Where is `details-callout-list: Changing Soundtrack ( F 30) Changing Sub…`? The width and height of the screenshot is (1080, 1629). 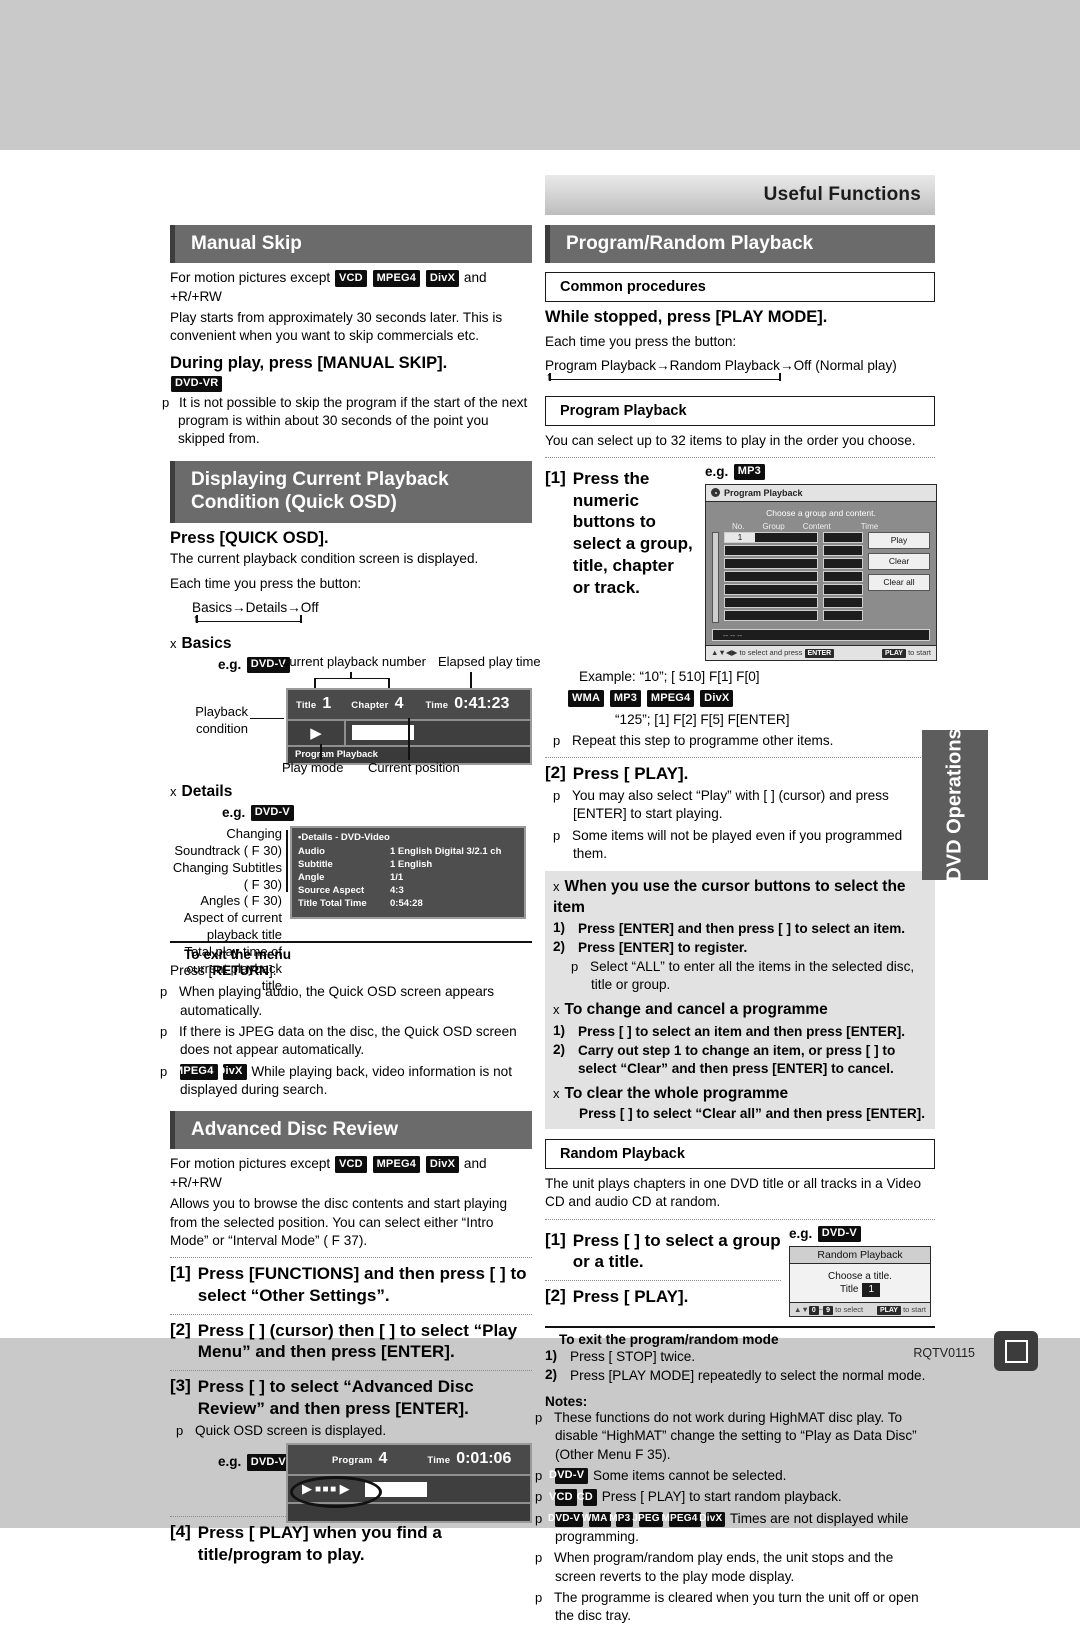
details-callout-list: Changing Soundtrack ( F 30) Changing Sub… is located at coordinates (226, 910).